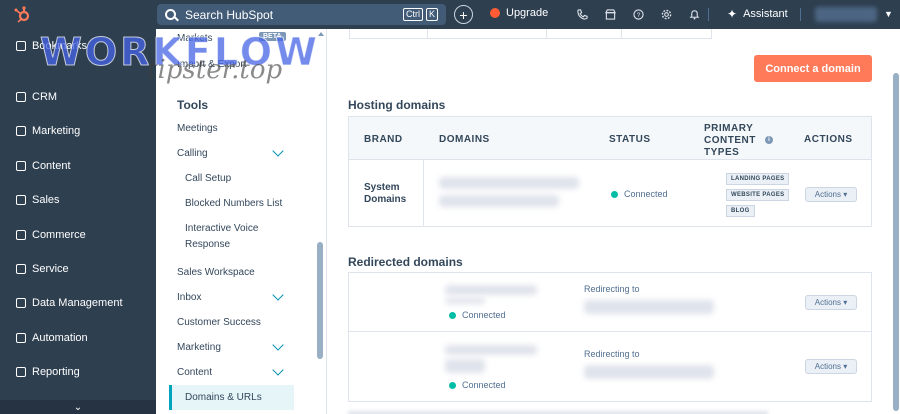 The image size is (900, 414). I want to click on settings-item-markets: Markets, so click(195, 38).